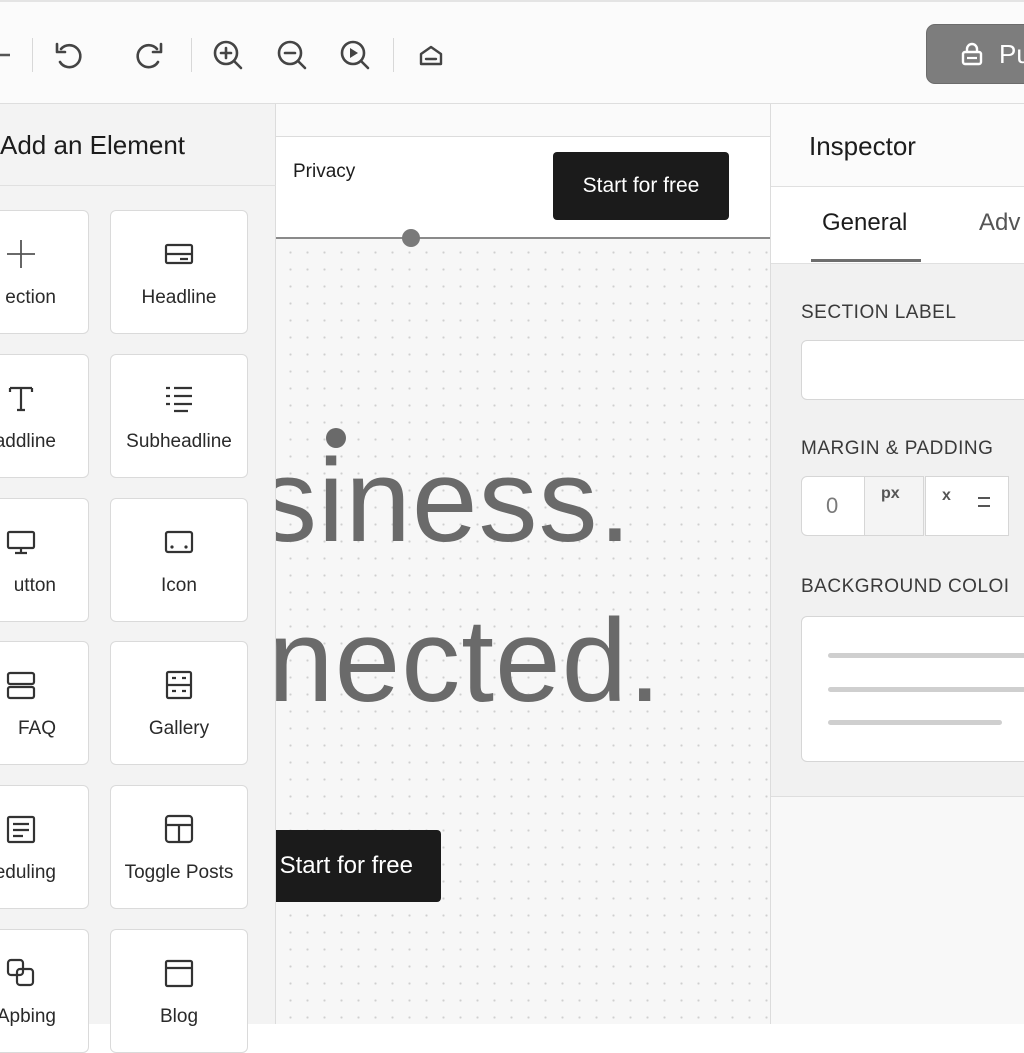 The width and height of the screenshot is (1024, 1053). What do you see at coordinates (179, 398) in the screenshot?
I see `list-icon` at bounding box center [179, 398].